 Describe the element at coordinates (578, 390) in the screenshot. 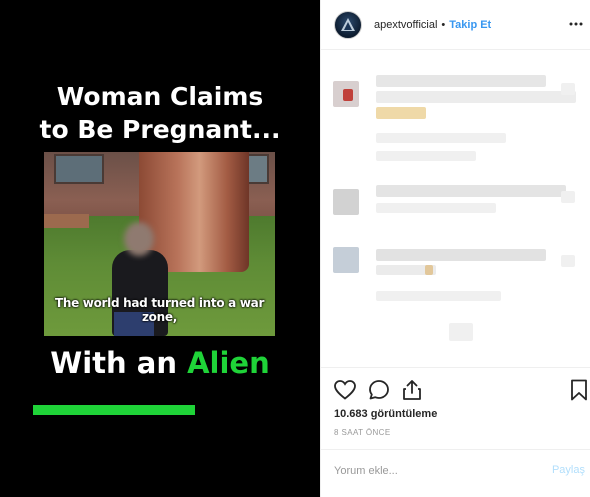

I see `bookmark-icon` at that location.